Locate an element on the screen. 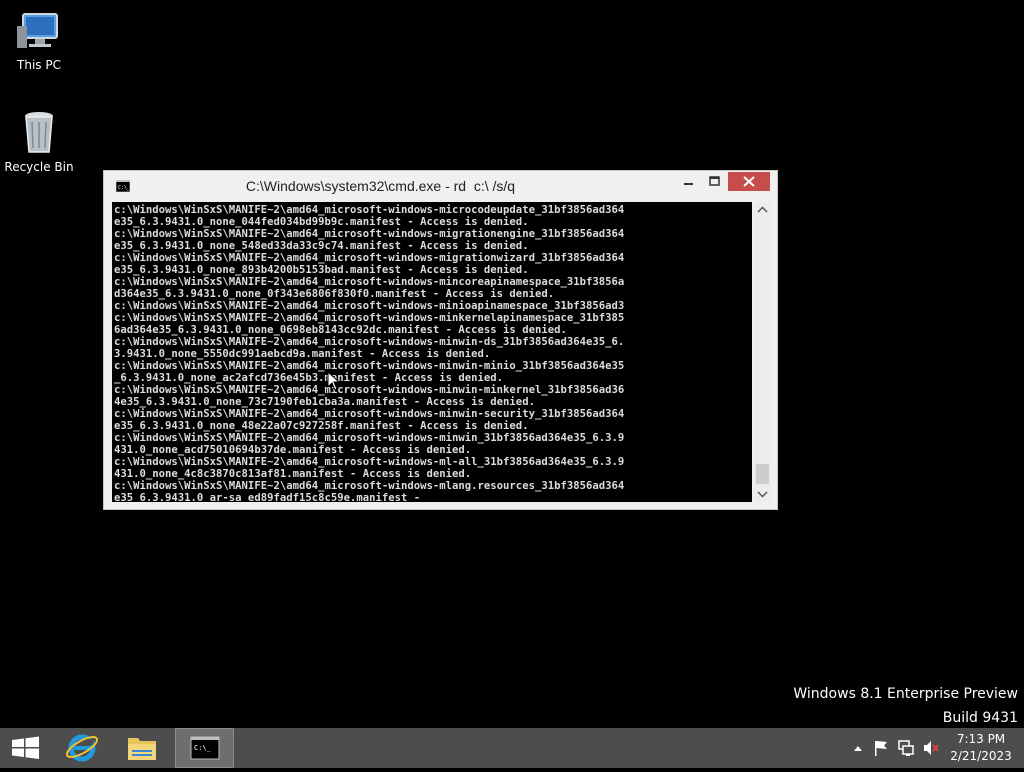  maximize-button is located at coordinates (715, 181).